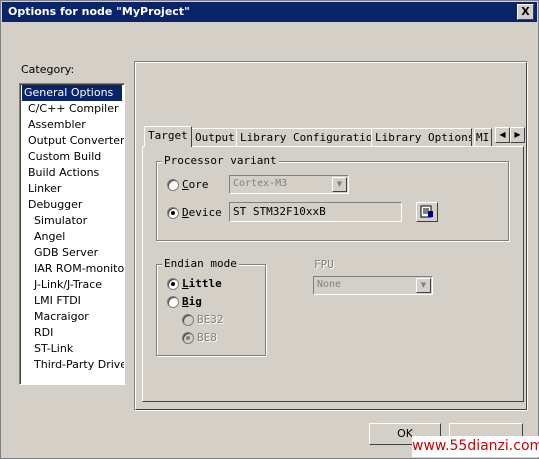 The width and height of the screenshot is (539, 459). What do you see at coordinates (43, 333) in the screenshot?
I see `category-item-rdi: RDI` at bounding box center [43, 333].